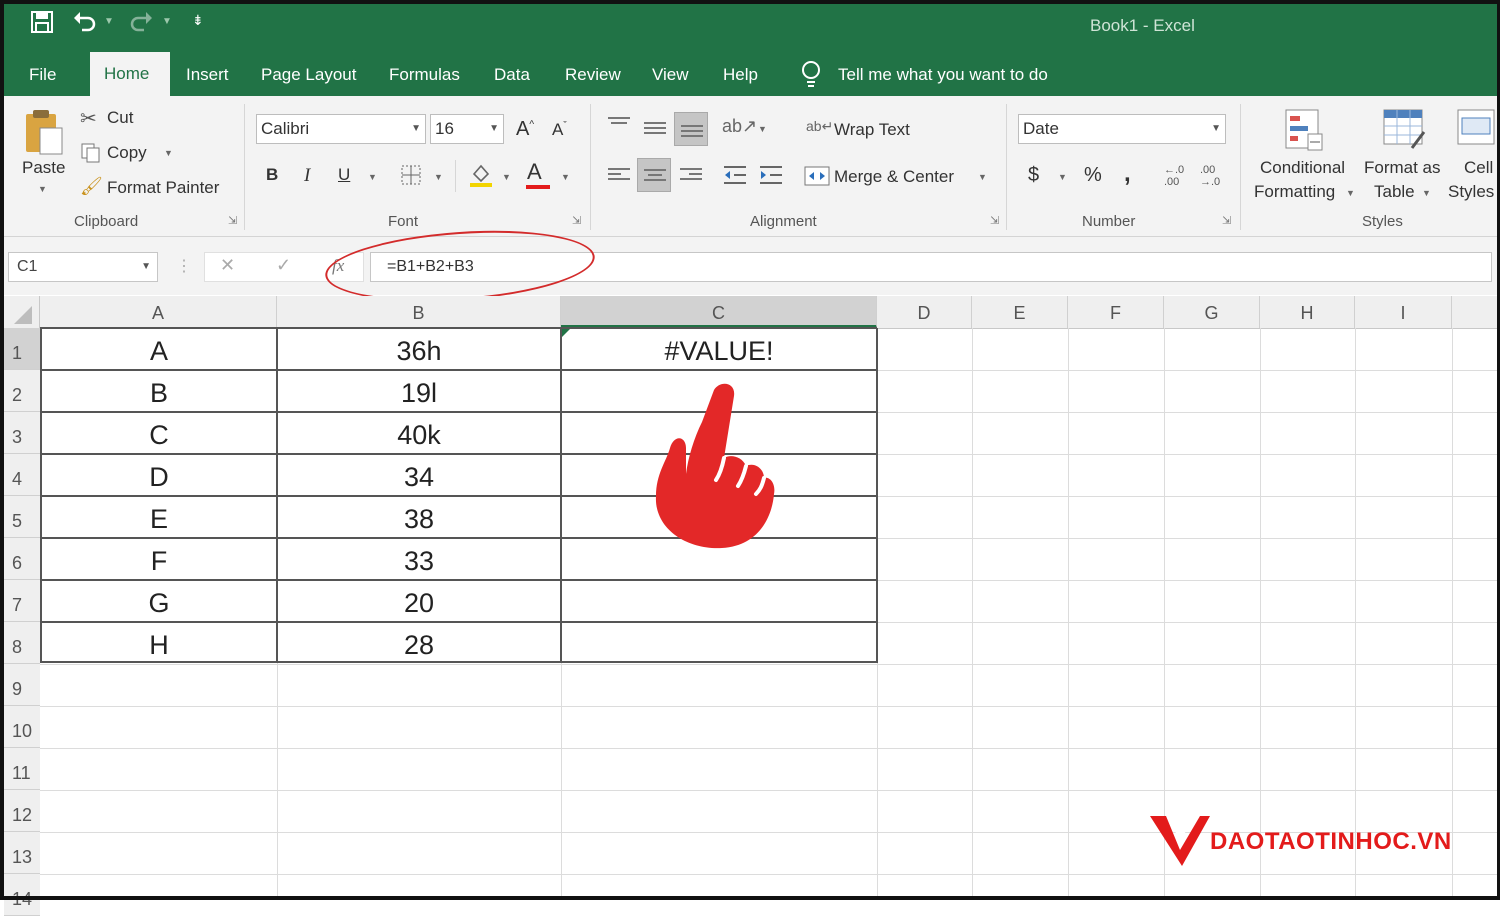 The height and width of the screenshot is (924, 1500). What do you see at coordinates (120, 118) in the screenshot?
I see `cut-button: Cut` at bounding box center [120, 118].